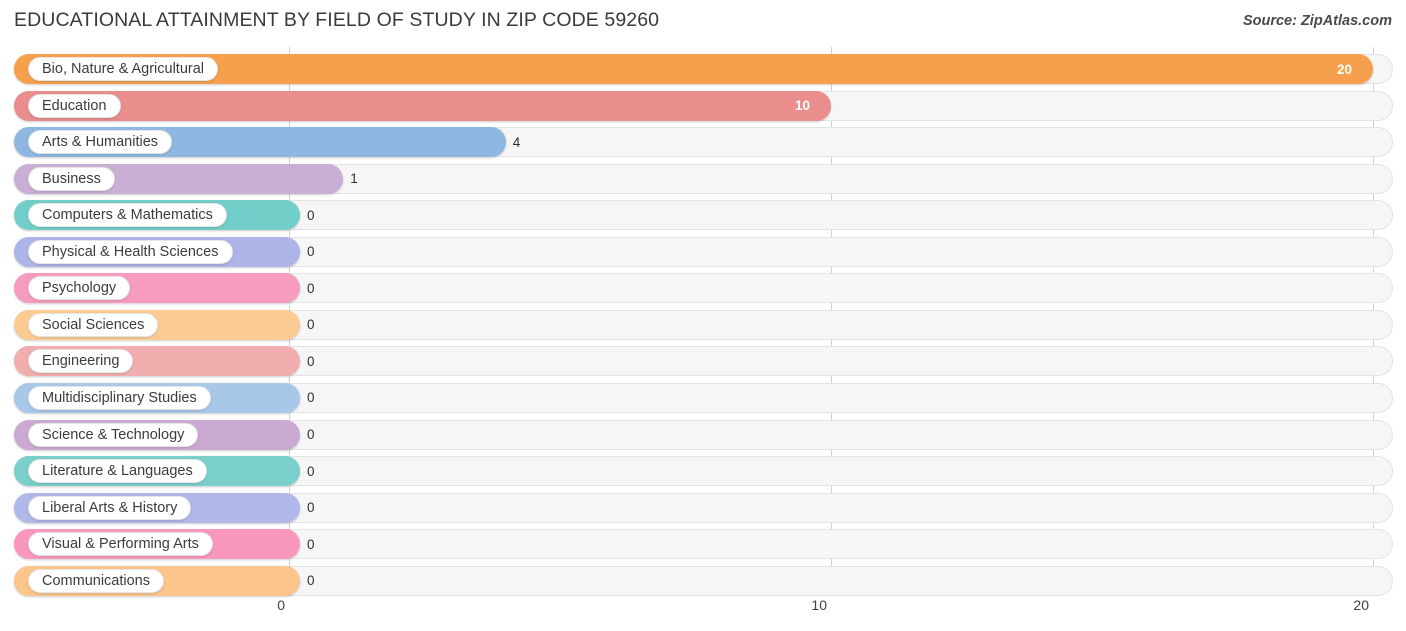 The height and width of the screenshot is (631, 1406). I want to click on x-axis-tick-20: 20, so click(1361, 605).